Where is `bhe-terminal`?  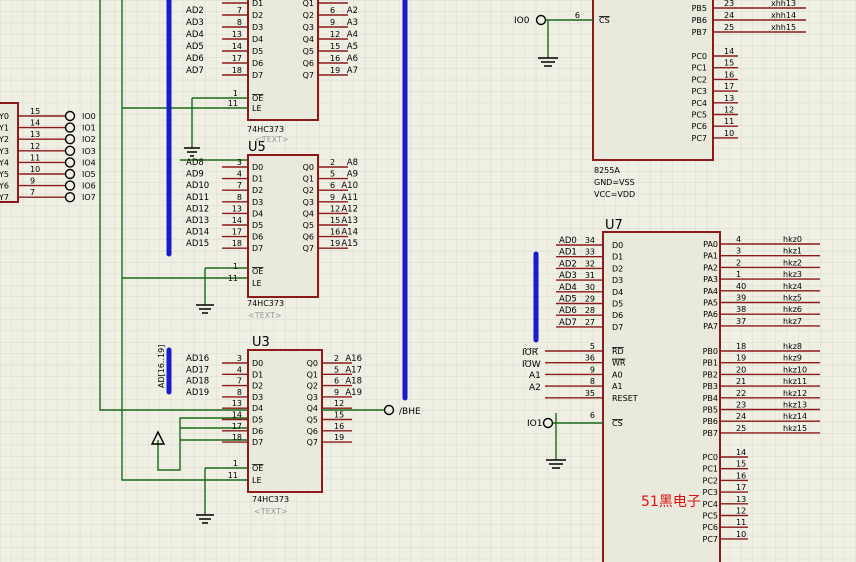
bhe-terminal is located at coordinates (389, 410).